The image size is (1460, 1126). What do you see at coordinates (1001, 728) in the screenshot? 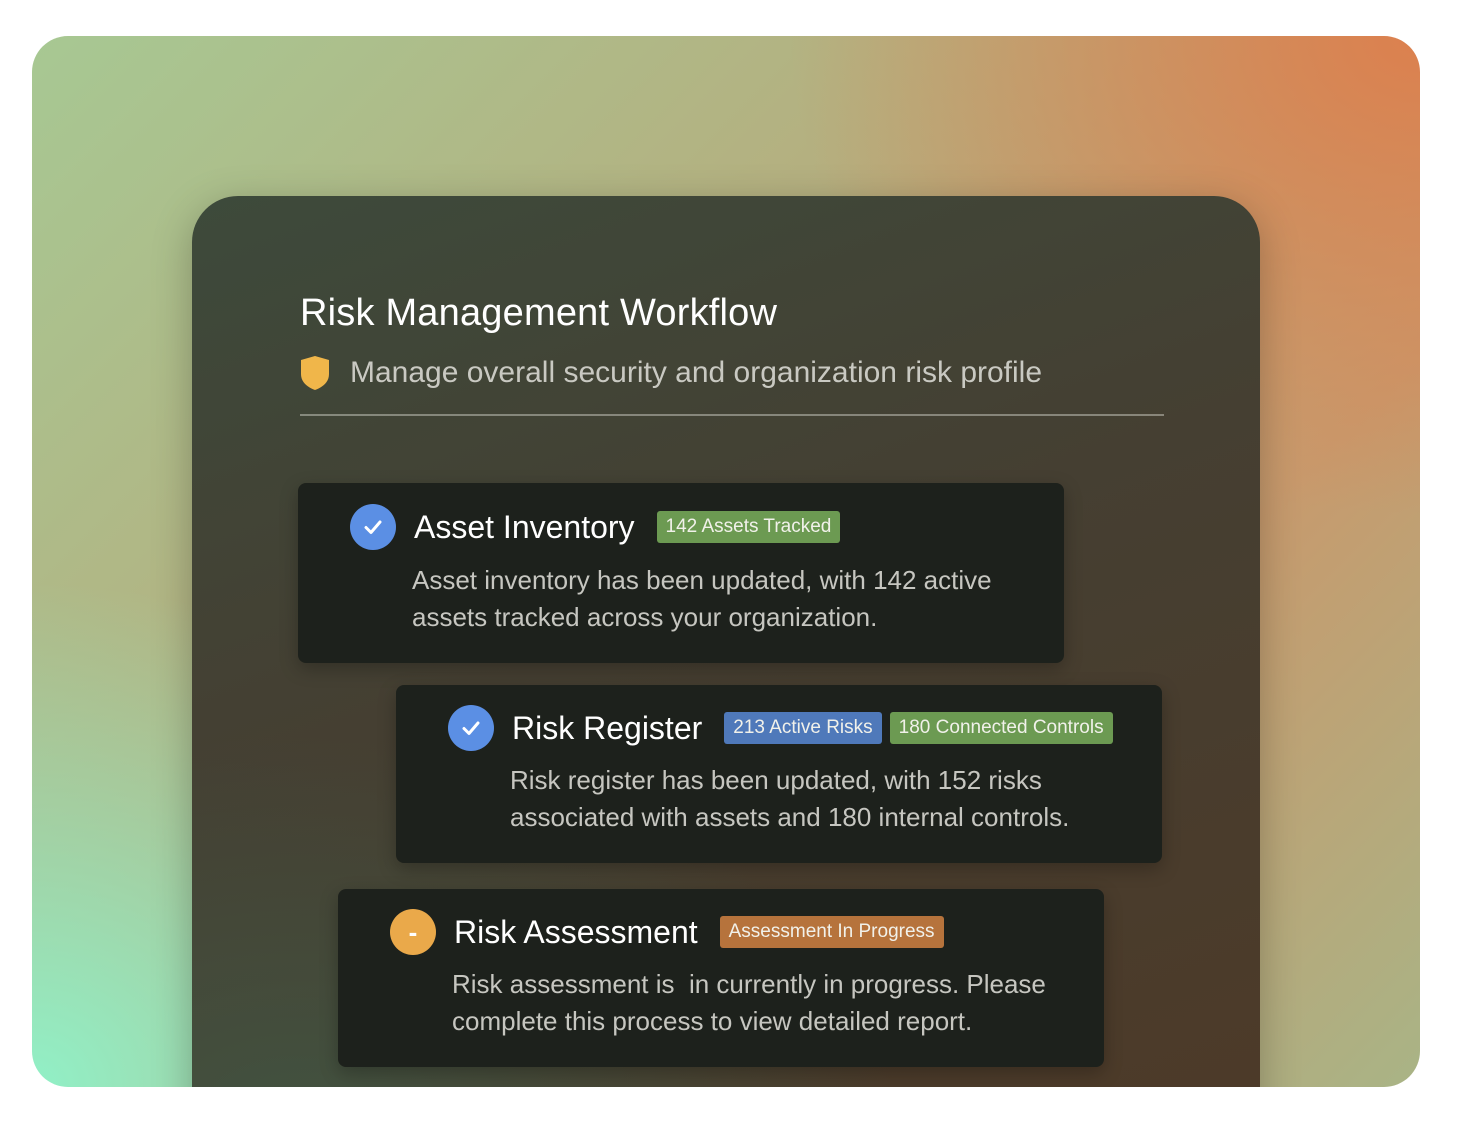
I see `status-badge: 180 Connected Controls` at bounding box center [1001, 728].